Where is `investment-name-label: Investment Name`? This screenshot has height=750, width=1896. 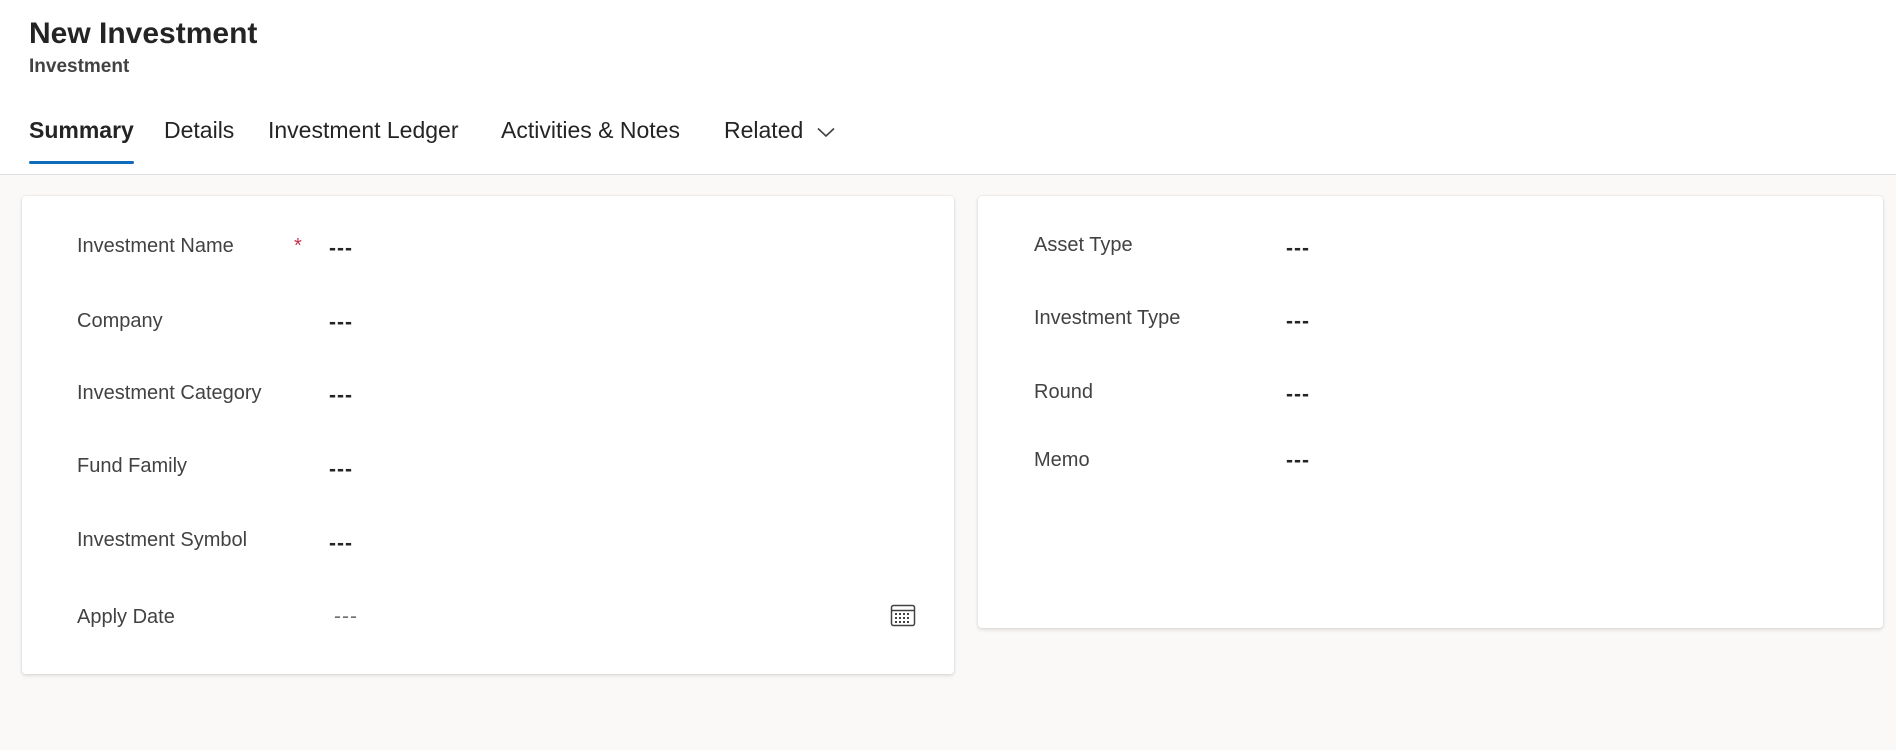 investment-name-label: Investment Name is located at coordinates (155, 246).